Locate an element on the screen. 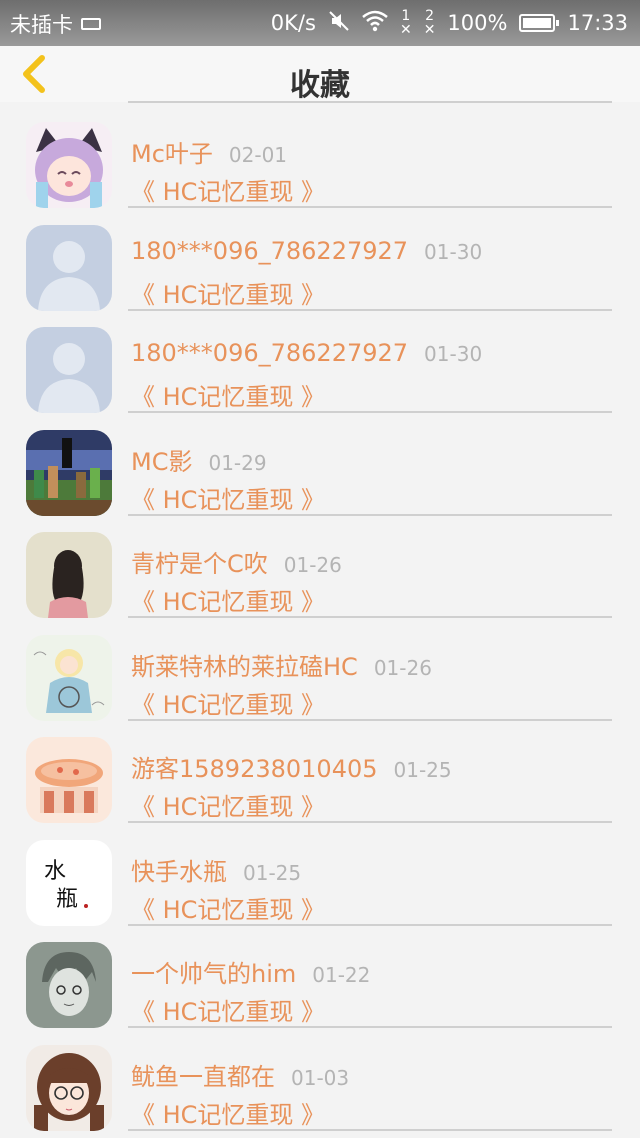  sim1-signal-icon: 1 ✕ is located at coordinates (405, 23).